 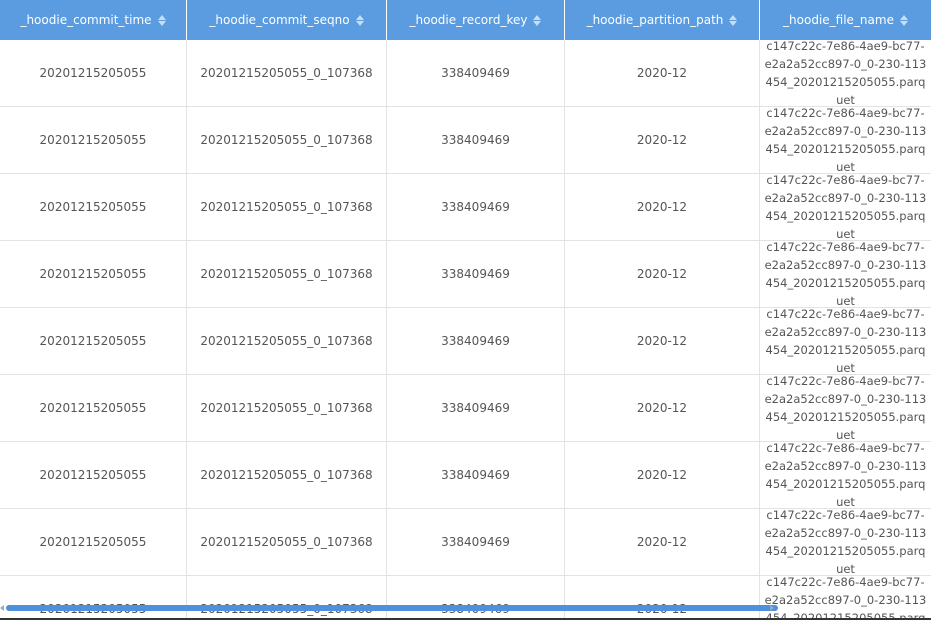 I want to click on column-header-label: _hoodie_commit_time, so click(x=86, y=20).